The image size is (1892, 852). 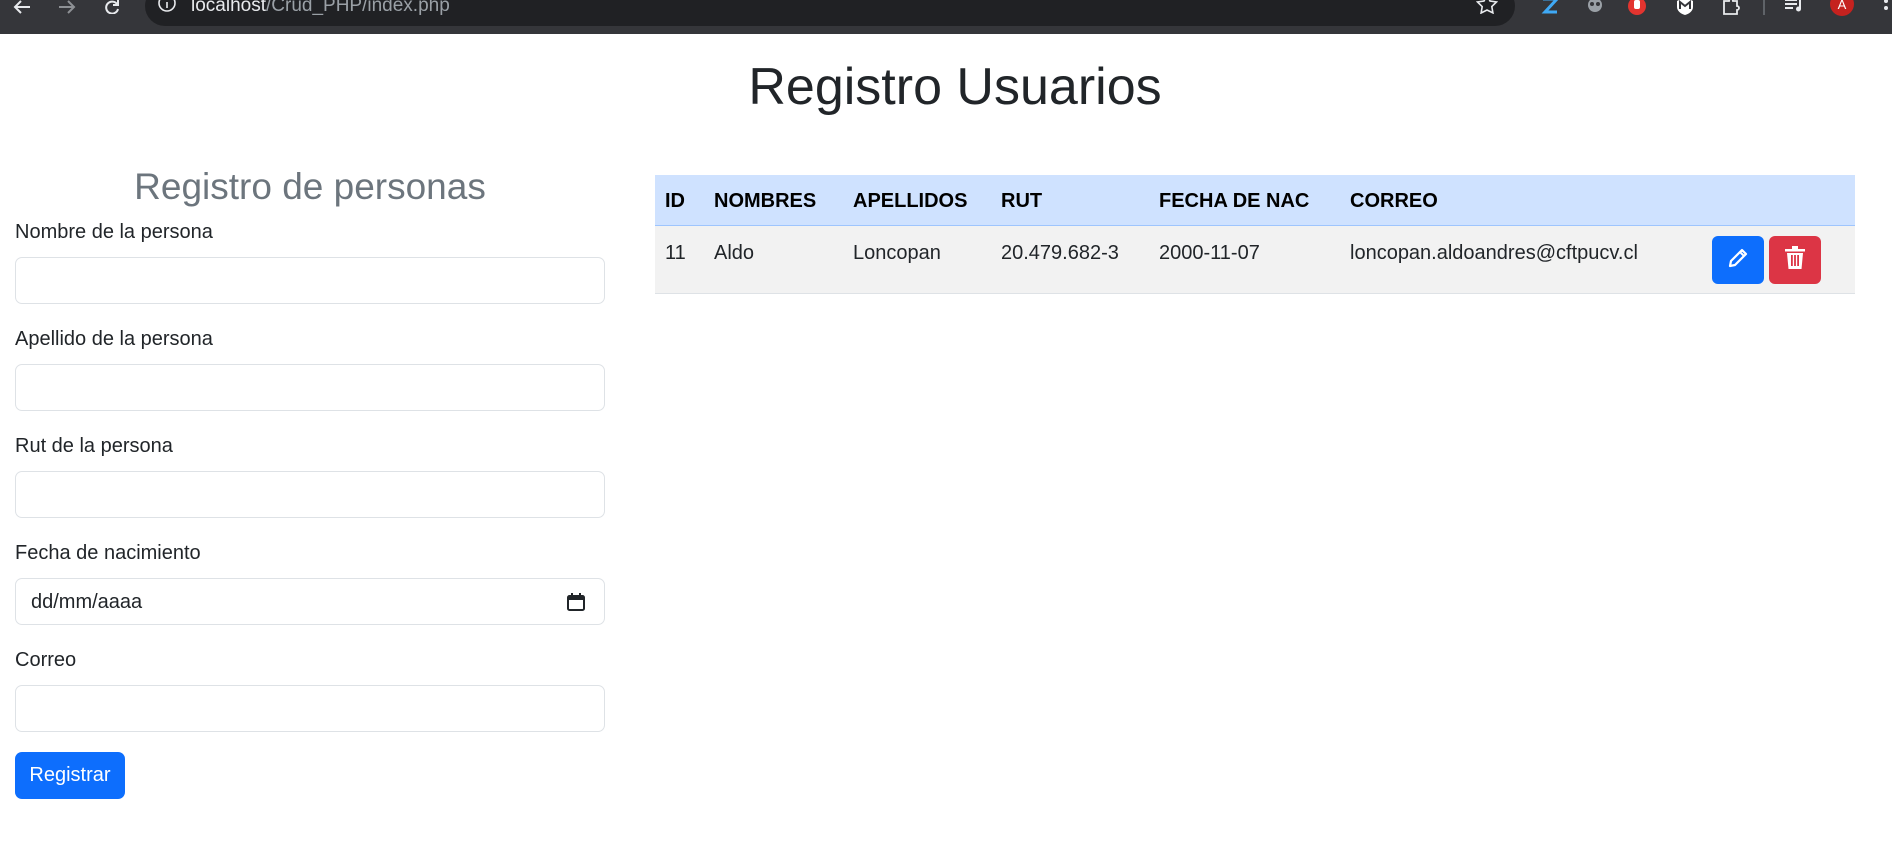 What do you see at coordinates (114, 339) in the screenshot?
I see `apellido-label: Apellido de la persona` at bounding box center [114, 339].